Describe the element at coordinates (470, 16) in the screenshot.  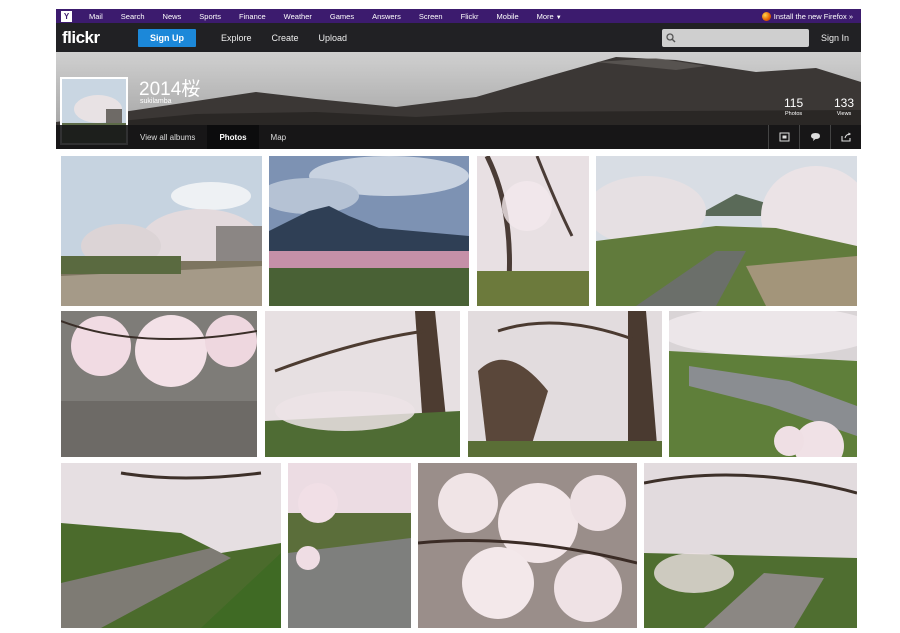
I see `yahoo-link-flickr: Flickr` at that location.